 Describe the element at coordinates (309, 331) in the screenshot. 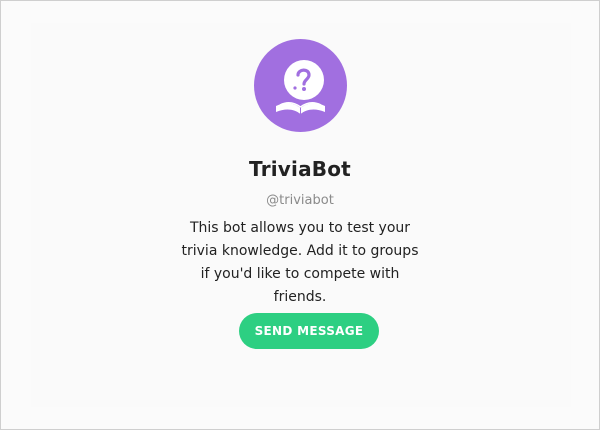

I see `send-message-button: SEND MESSAGE` at that location.